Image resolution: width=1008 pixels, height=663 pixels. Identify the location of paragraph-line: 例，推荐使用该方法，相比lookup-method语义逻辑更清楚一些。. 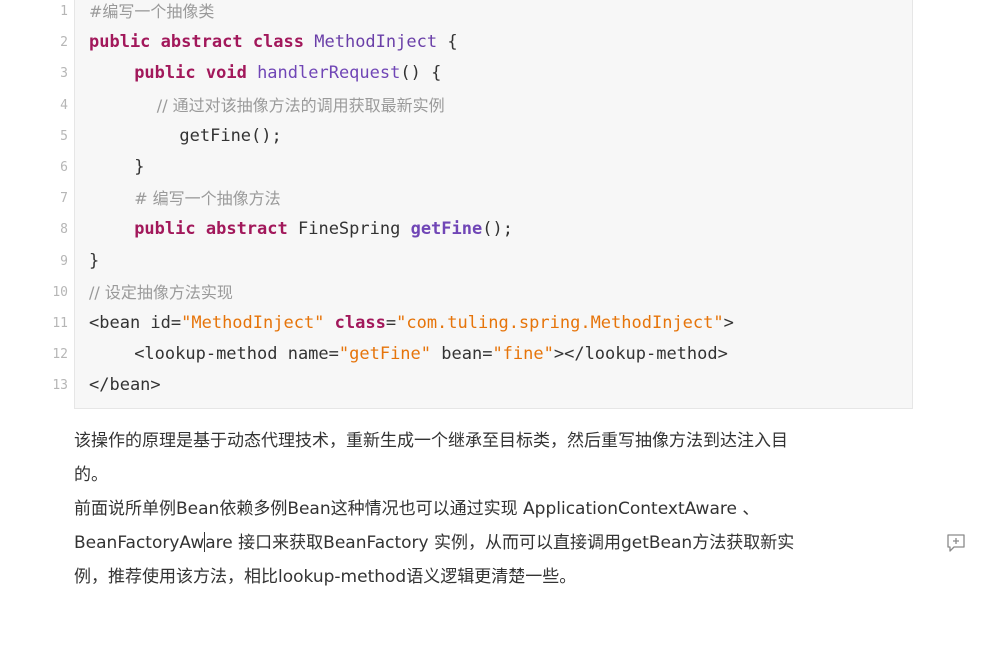
(325, 577).